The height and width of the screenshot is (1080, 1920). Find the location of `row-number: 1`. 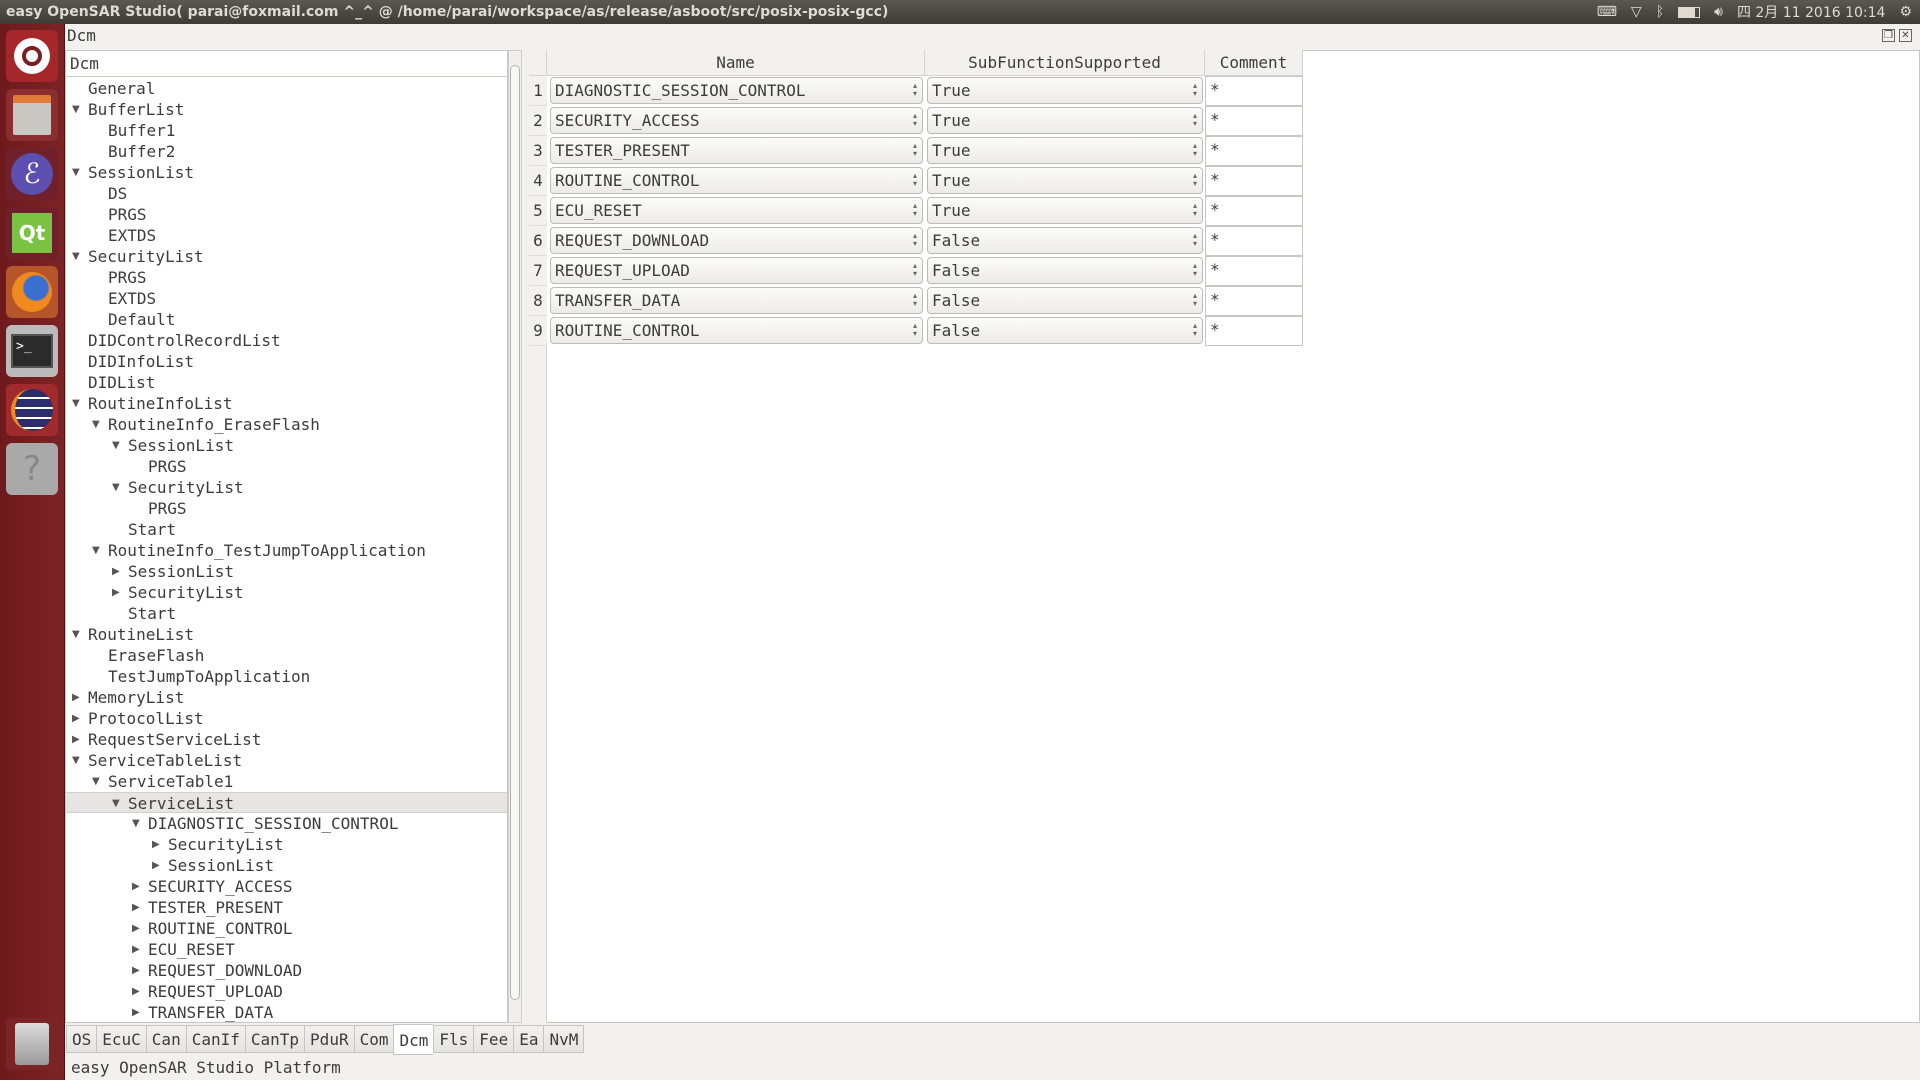

row-number: 1 is located at coordinates (538, 91).